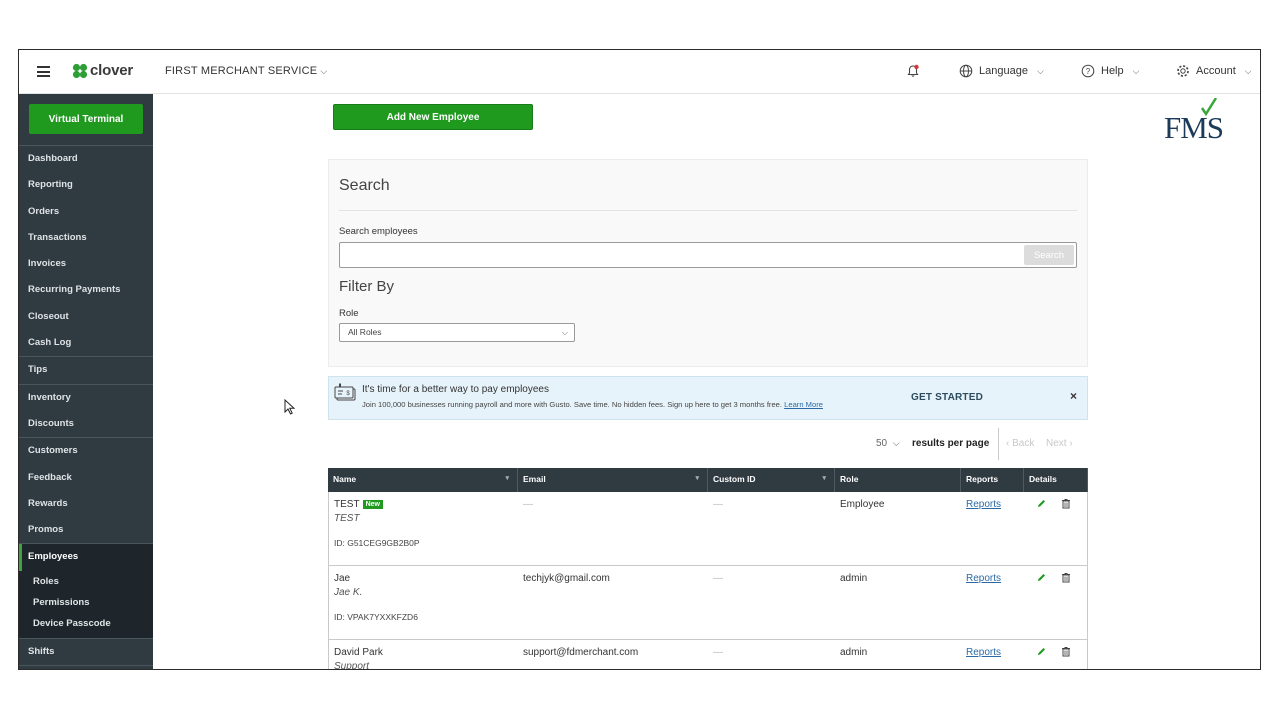 The image size is (1280, 720). What do you see at coordinates (898, 528) in the screenshot?
I see `cell-role: Employee` at bounding box center [898, 528].